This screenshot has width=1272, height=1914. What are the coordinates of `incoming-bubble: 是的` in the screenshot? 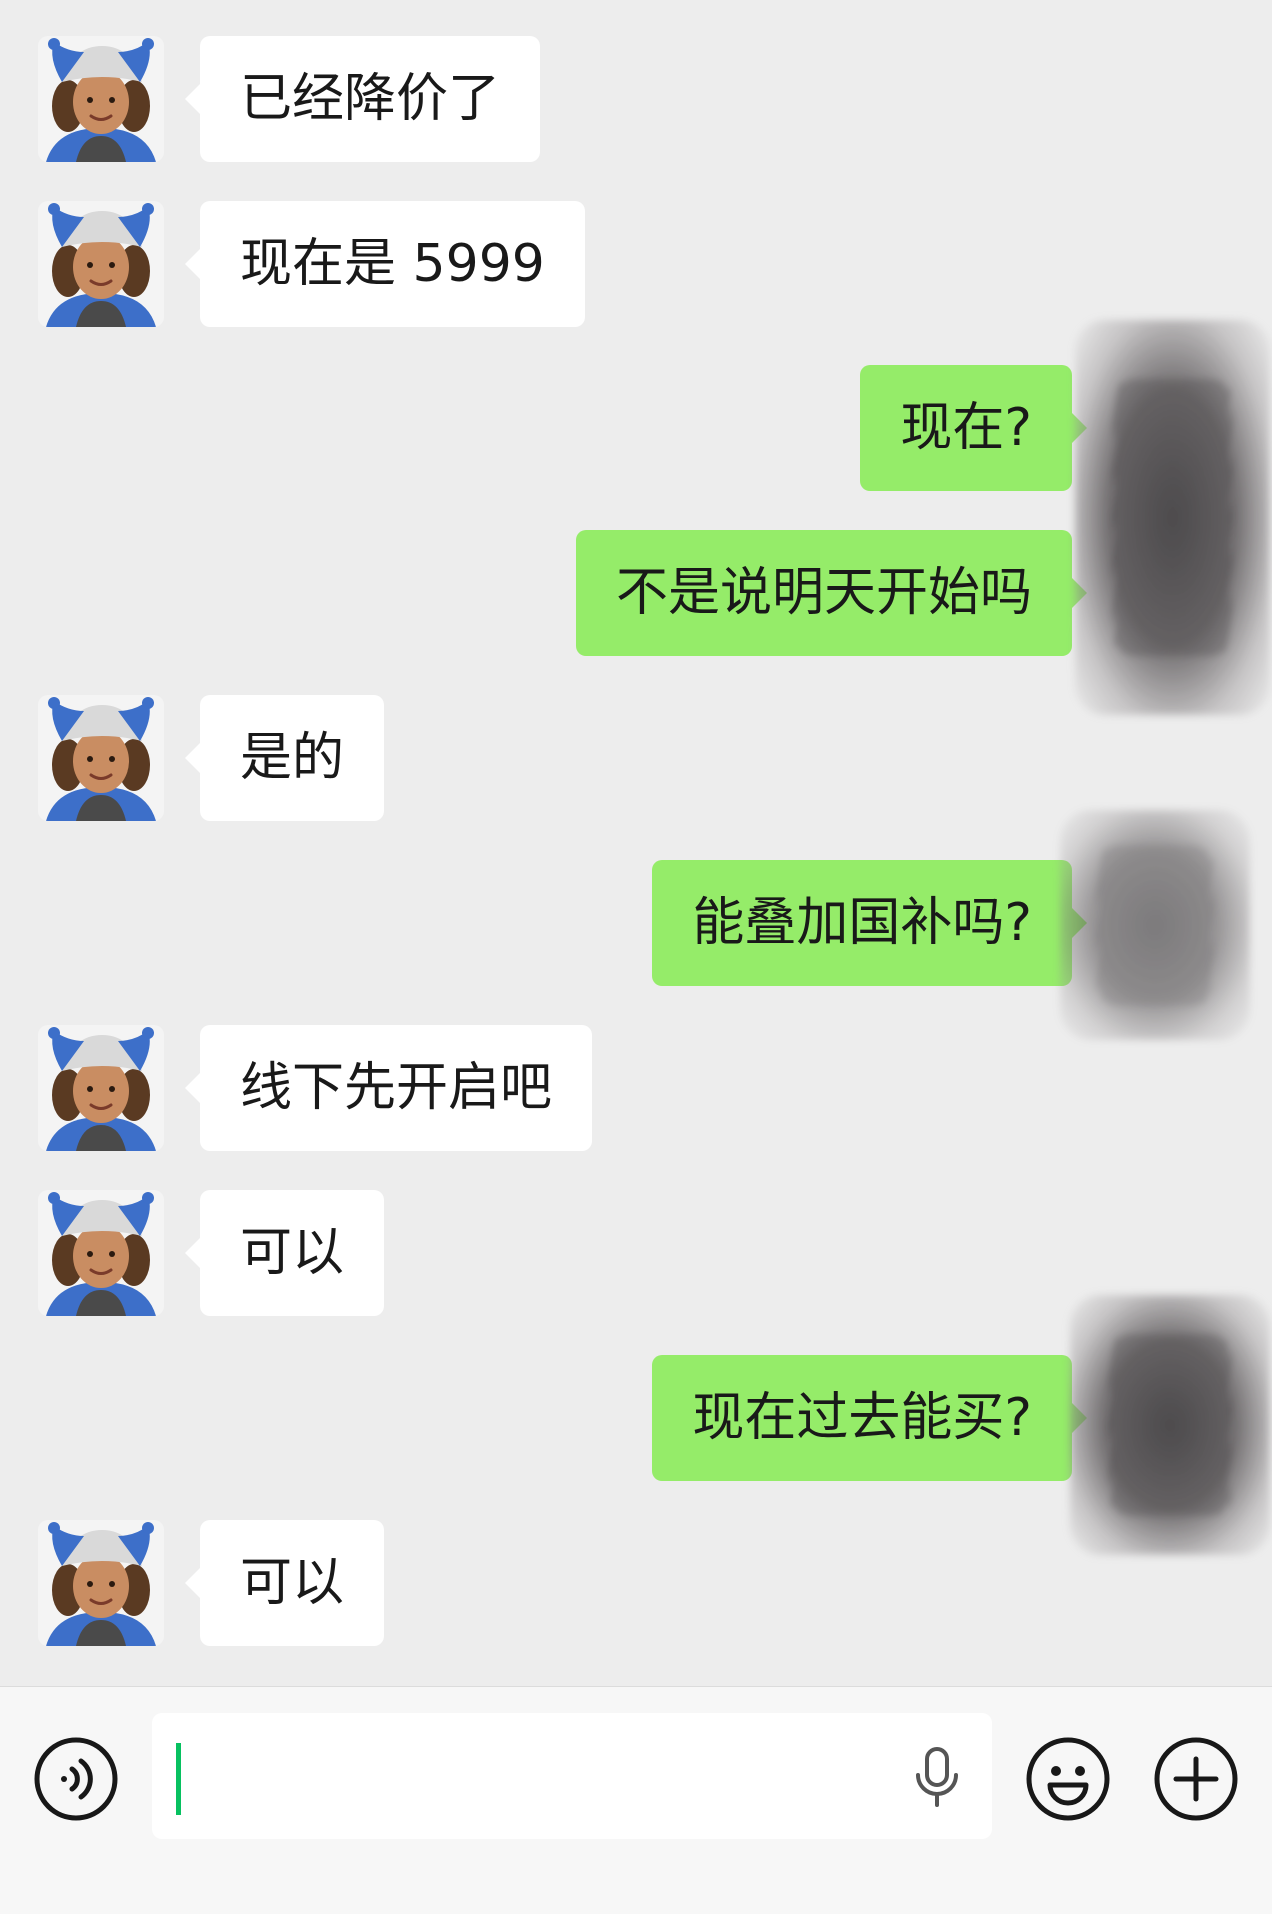 It's located at (284, 758).